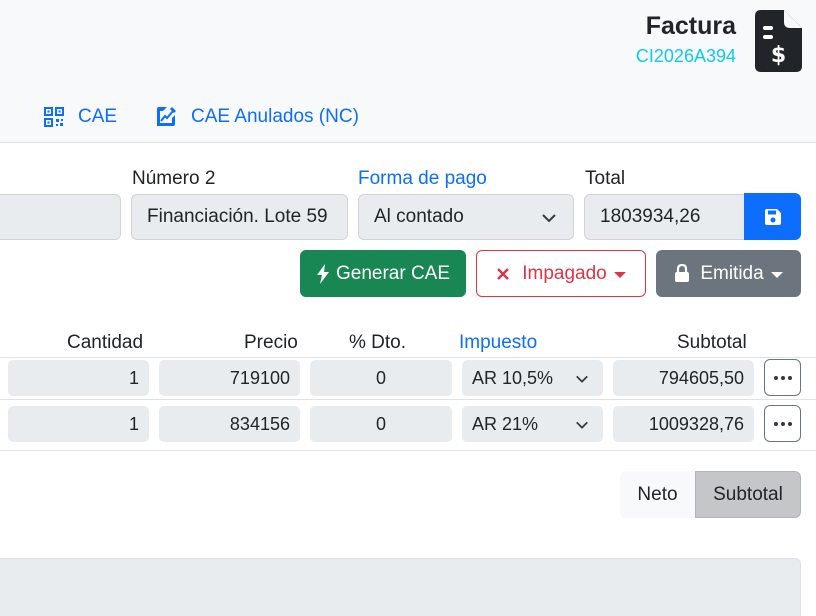 The width and height of the screenshot is (816, 616). I want to click on subtotal-value: 794605,50, so click(683, 378).